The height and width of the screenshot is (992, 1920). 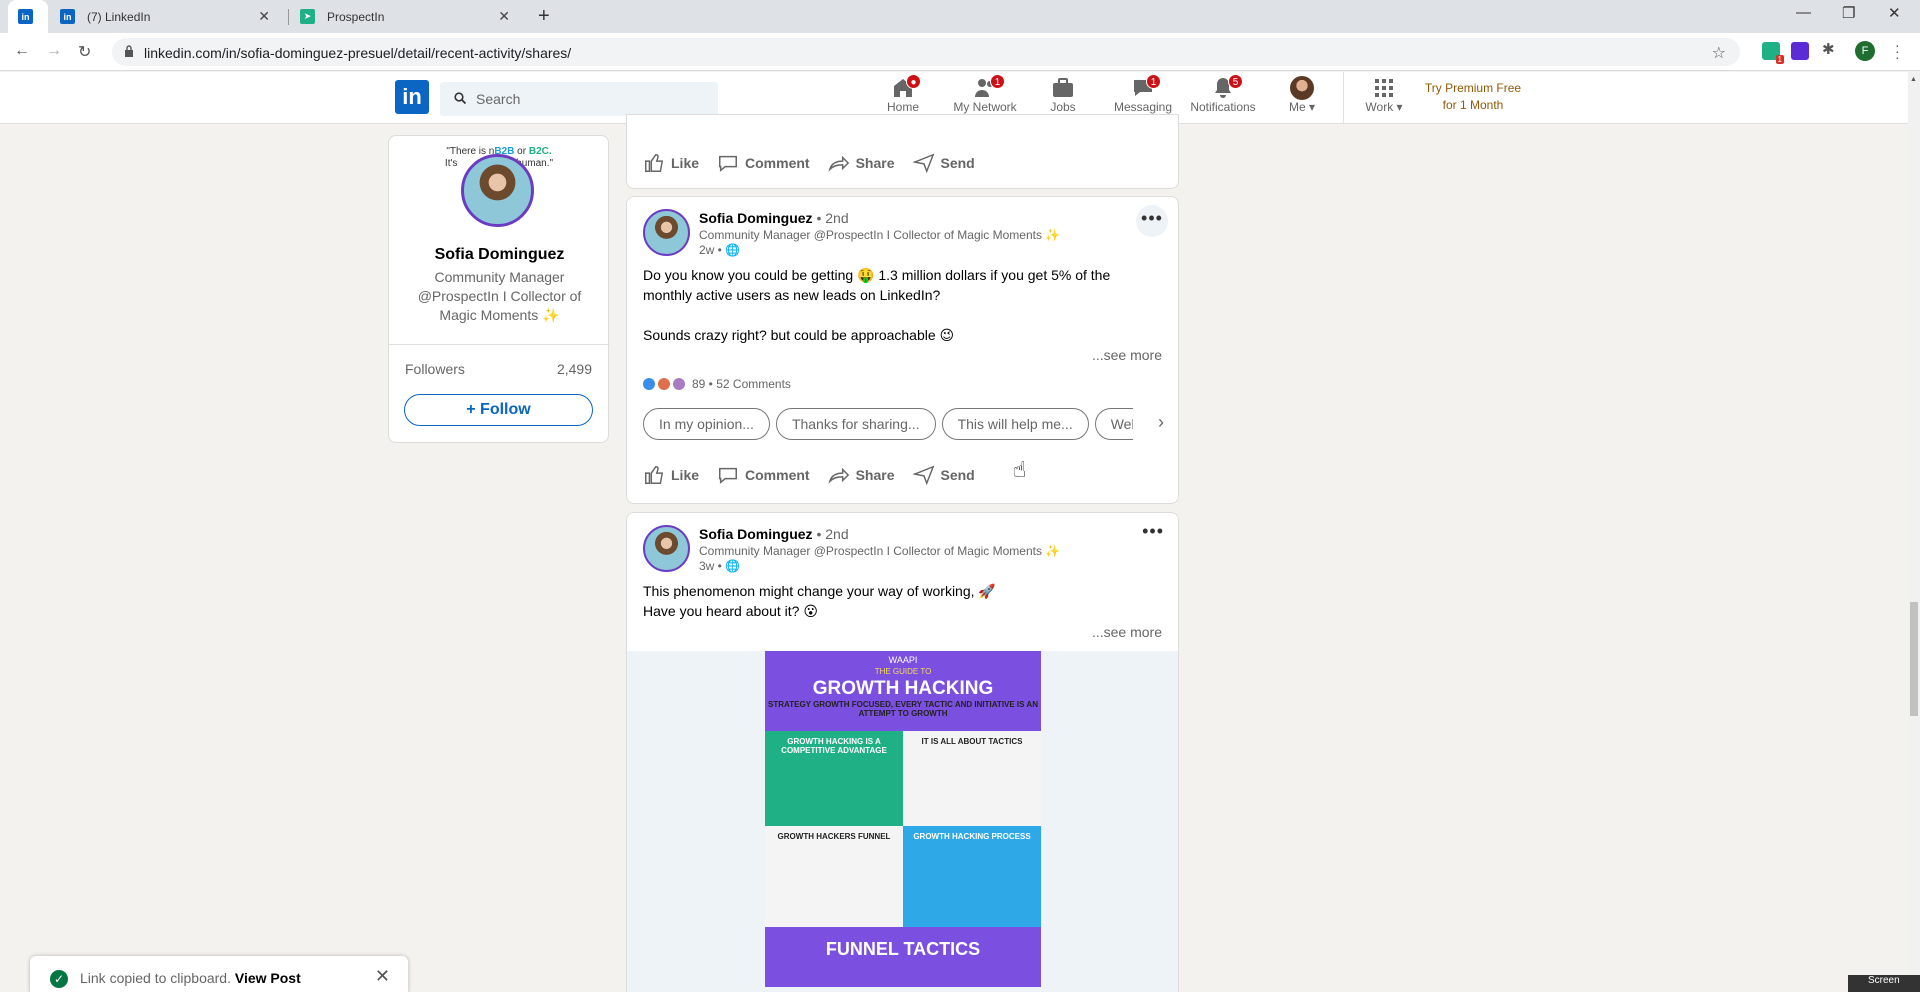 What do you see at coordinates (719, 250) in the screenshot?
I see `post-time: 2w • 🌐` at bounding box center [719, 250].